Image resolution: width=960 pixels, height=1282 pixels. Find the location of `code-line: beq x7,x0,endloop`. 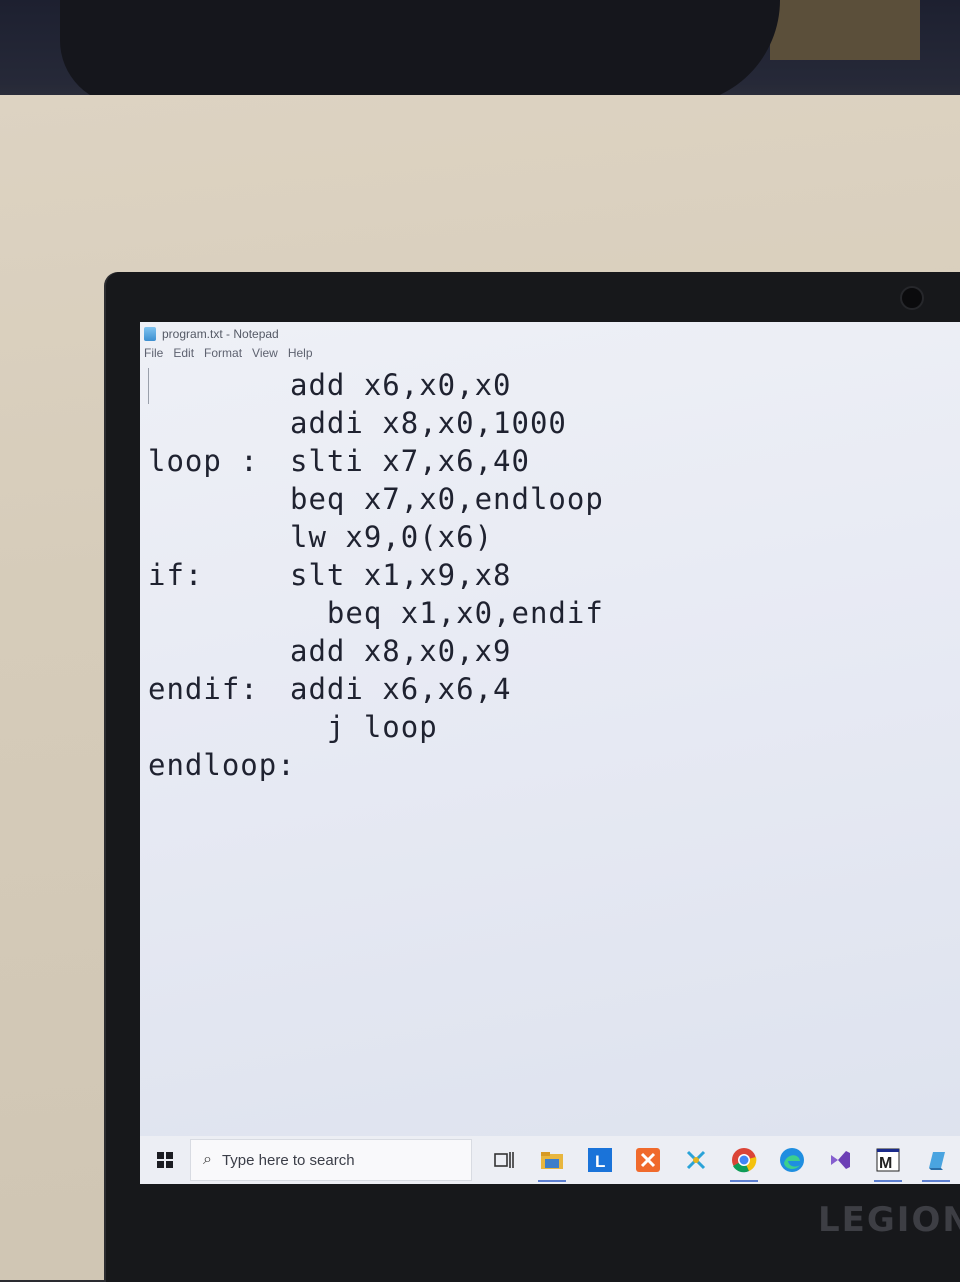

code-line: beq x7,x0,endloop is located at coordinates (548, 499).